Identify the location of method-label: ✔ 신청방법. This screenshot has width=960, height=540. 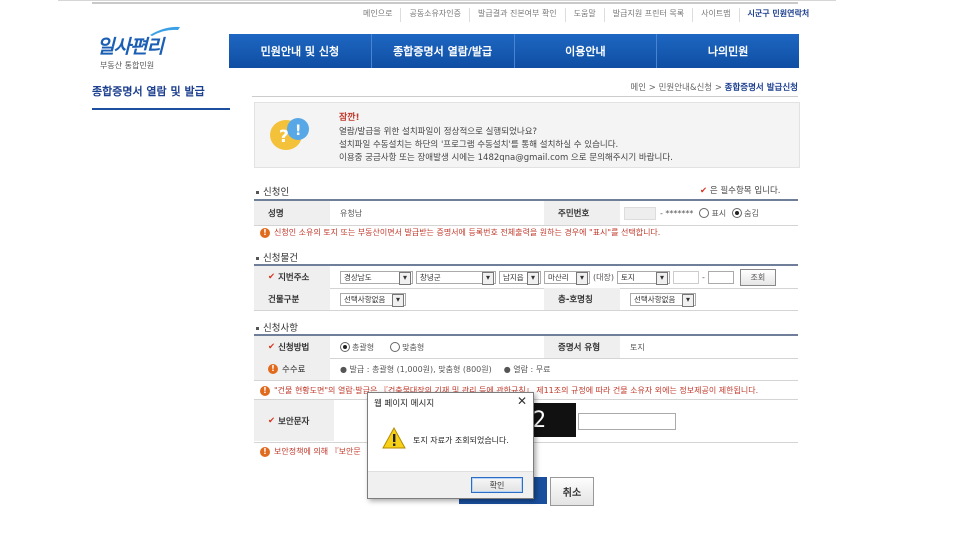
(292, 347).